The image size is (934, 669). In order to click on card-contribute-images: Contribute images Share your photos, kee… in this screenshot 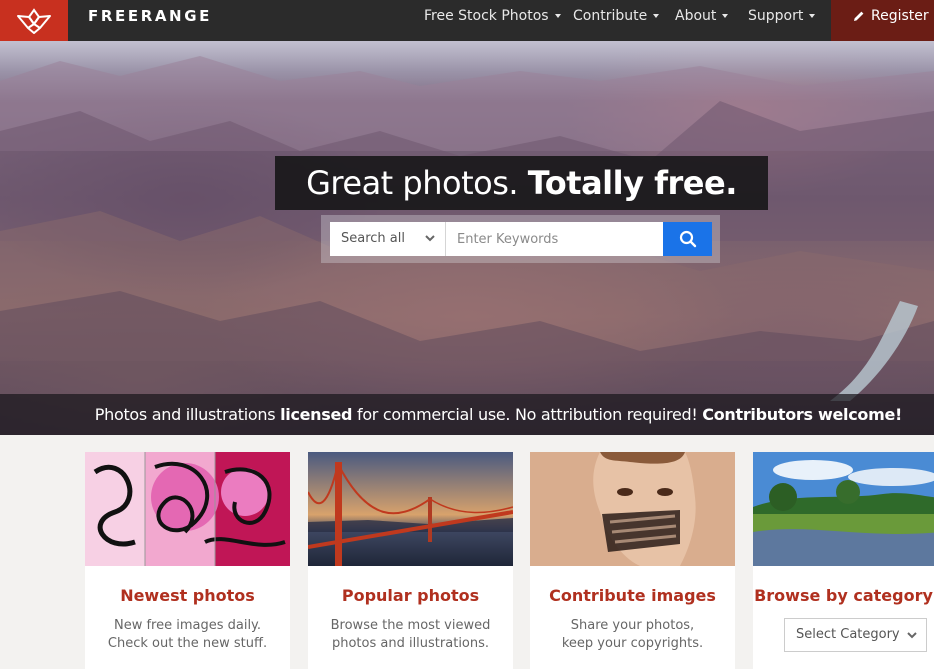, I will do `click(632, 560)`.